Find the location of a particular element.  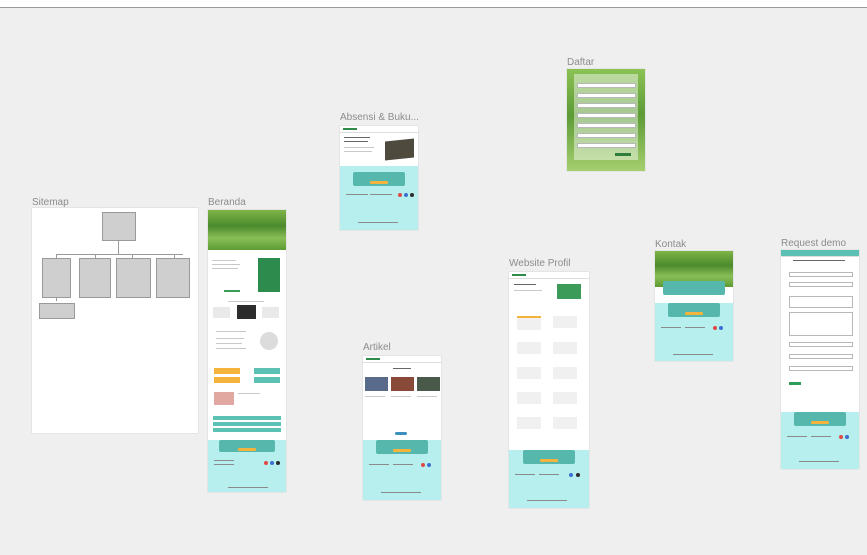

frame-sitemap is located at coordinates (115, 320).